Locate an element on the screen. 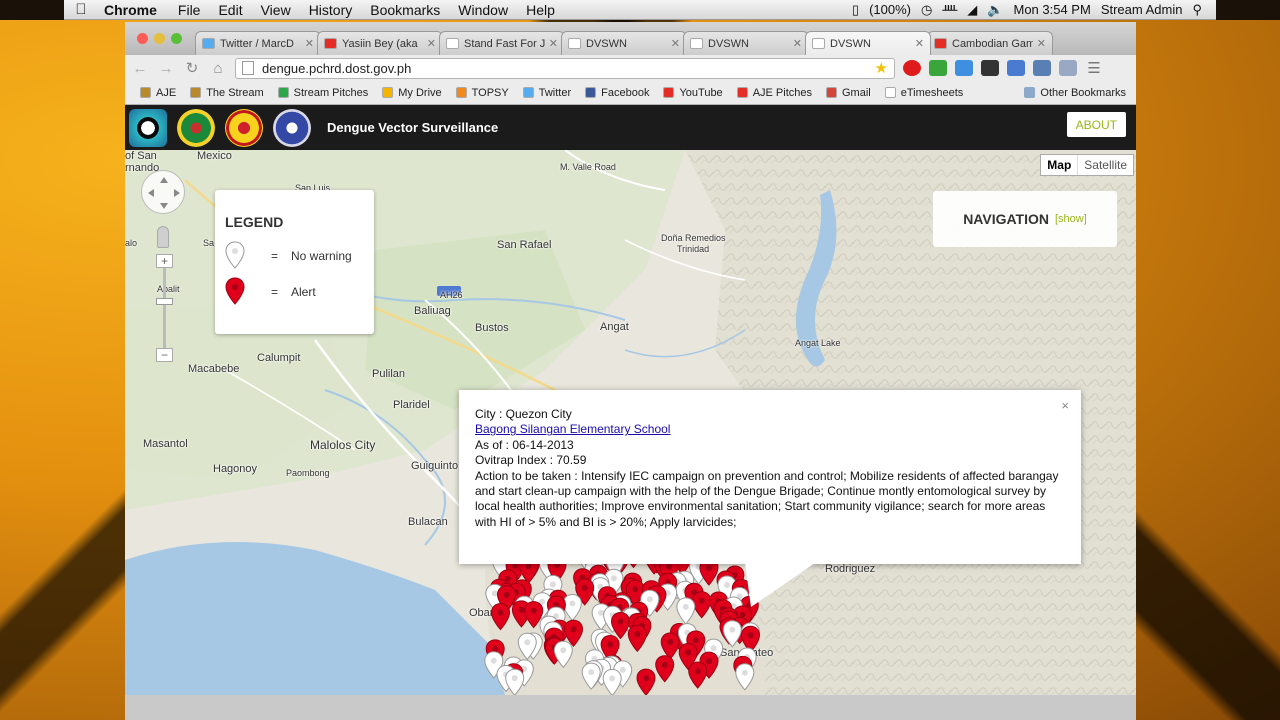 This screenshot has width=1280, height=720. menu-history: History is located at coordinates (331, 10).